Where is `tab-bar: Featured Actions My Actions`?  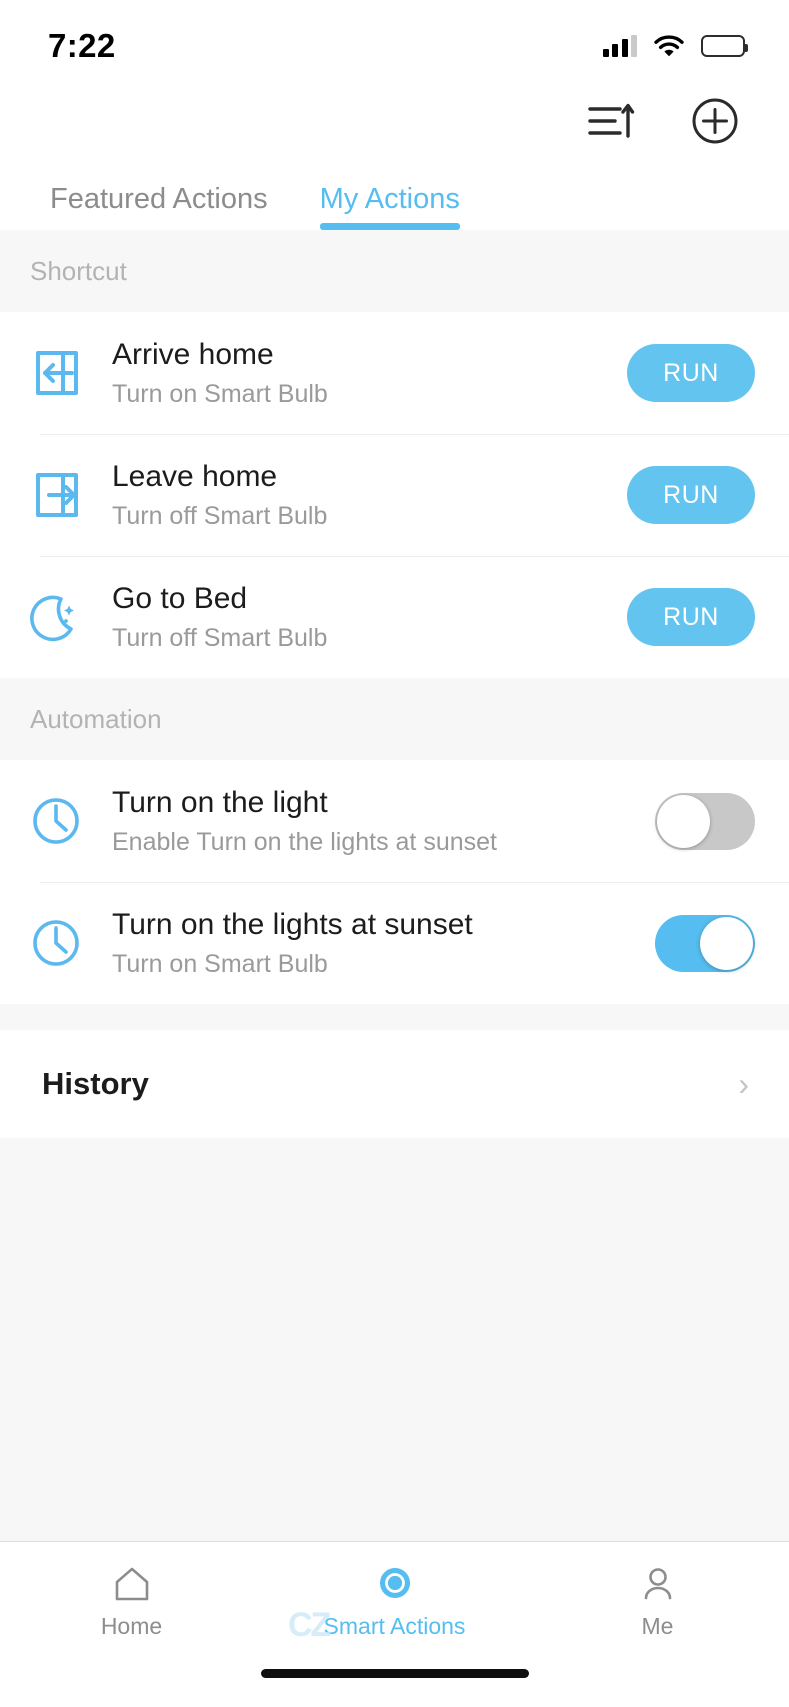 tab-bar: Featured Actions My Actions is located at coordinates (394, 195).